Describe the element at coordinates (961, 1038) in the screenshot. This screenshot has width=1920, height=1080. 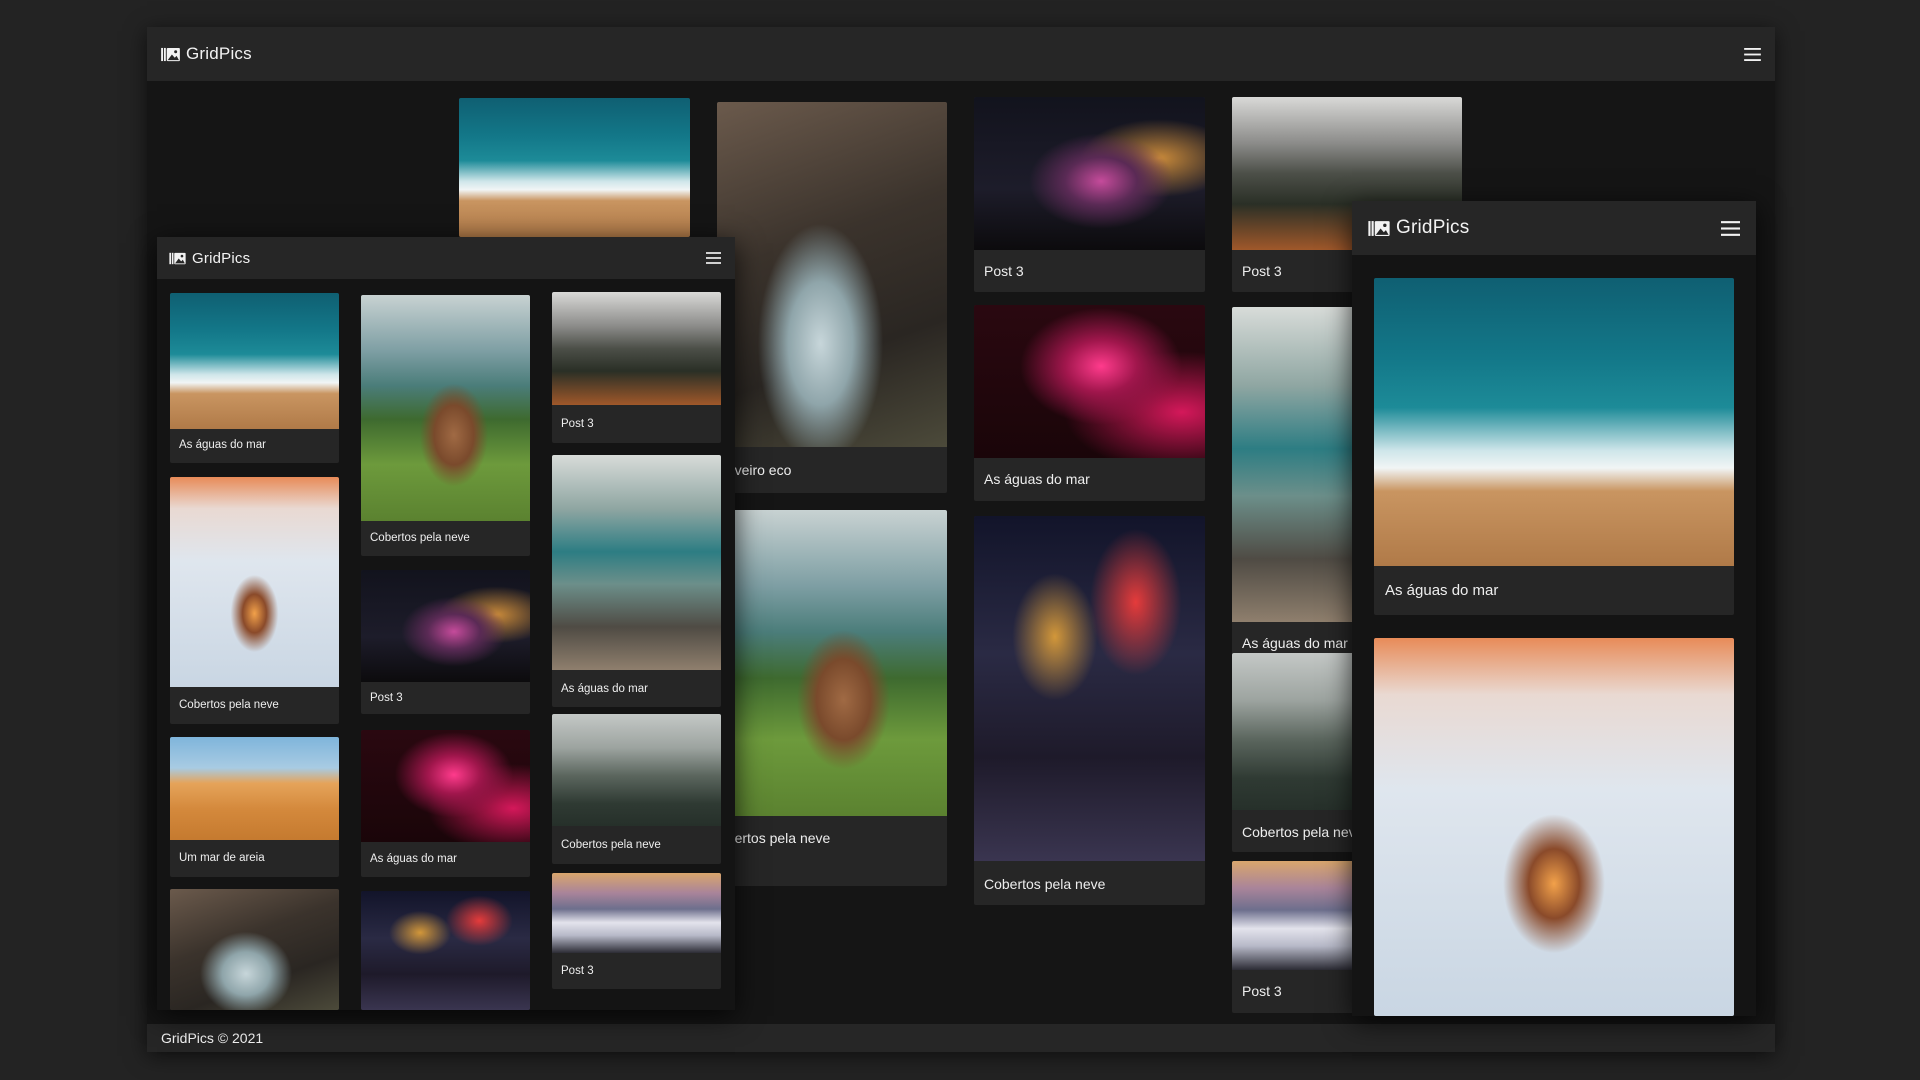
I see `footer: GridPics © 2021` at that location.